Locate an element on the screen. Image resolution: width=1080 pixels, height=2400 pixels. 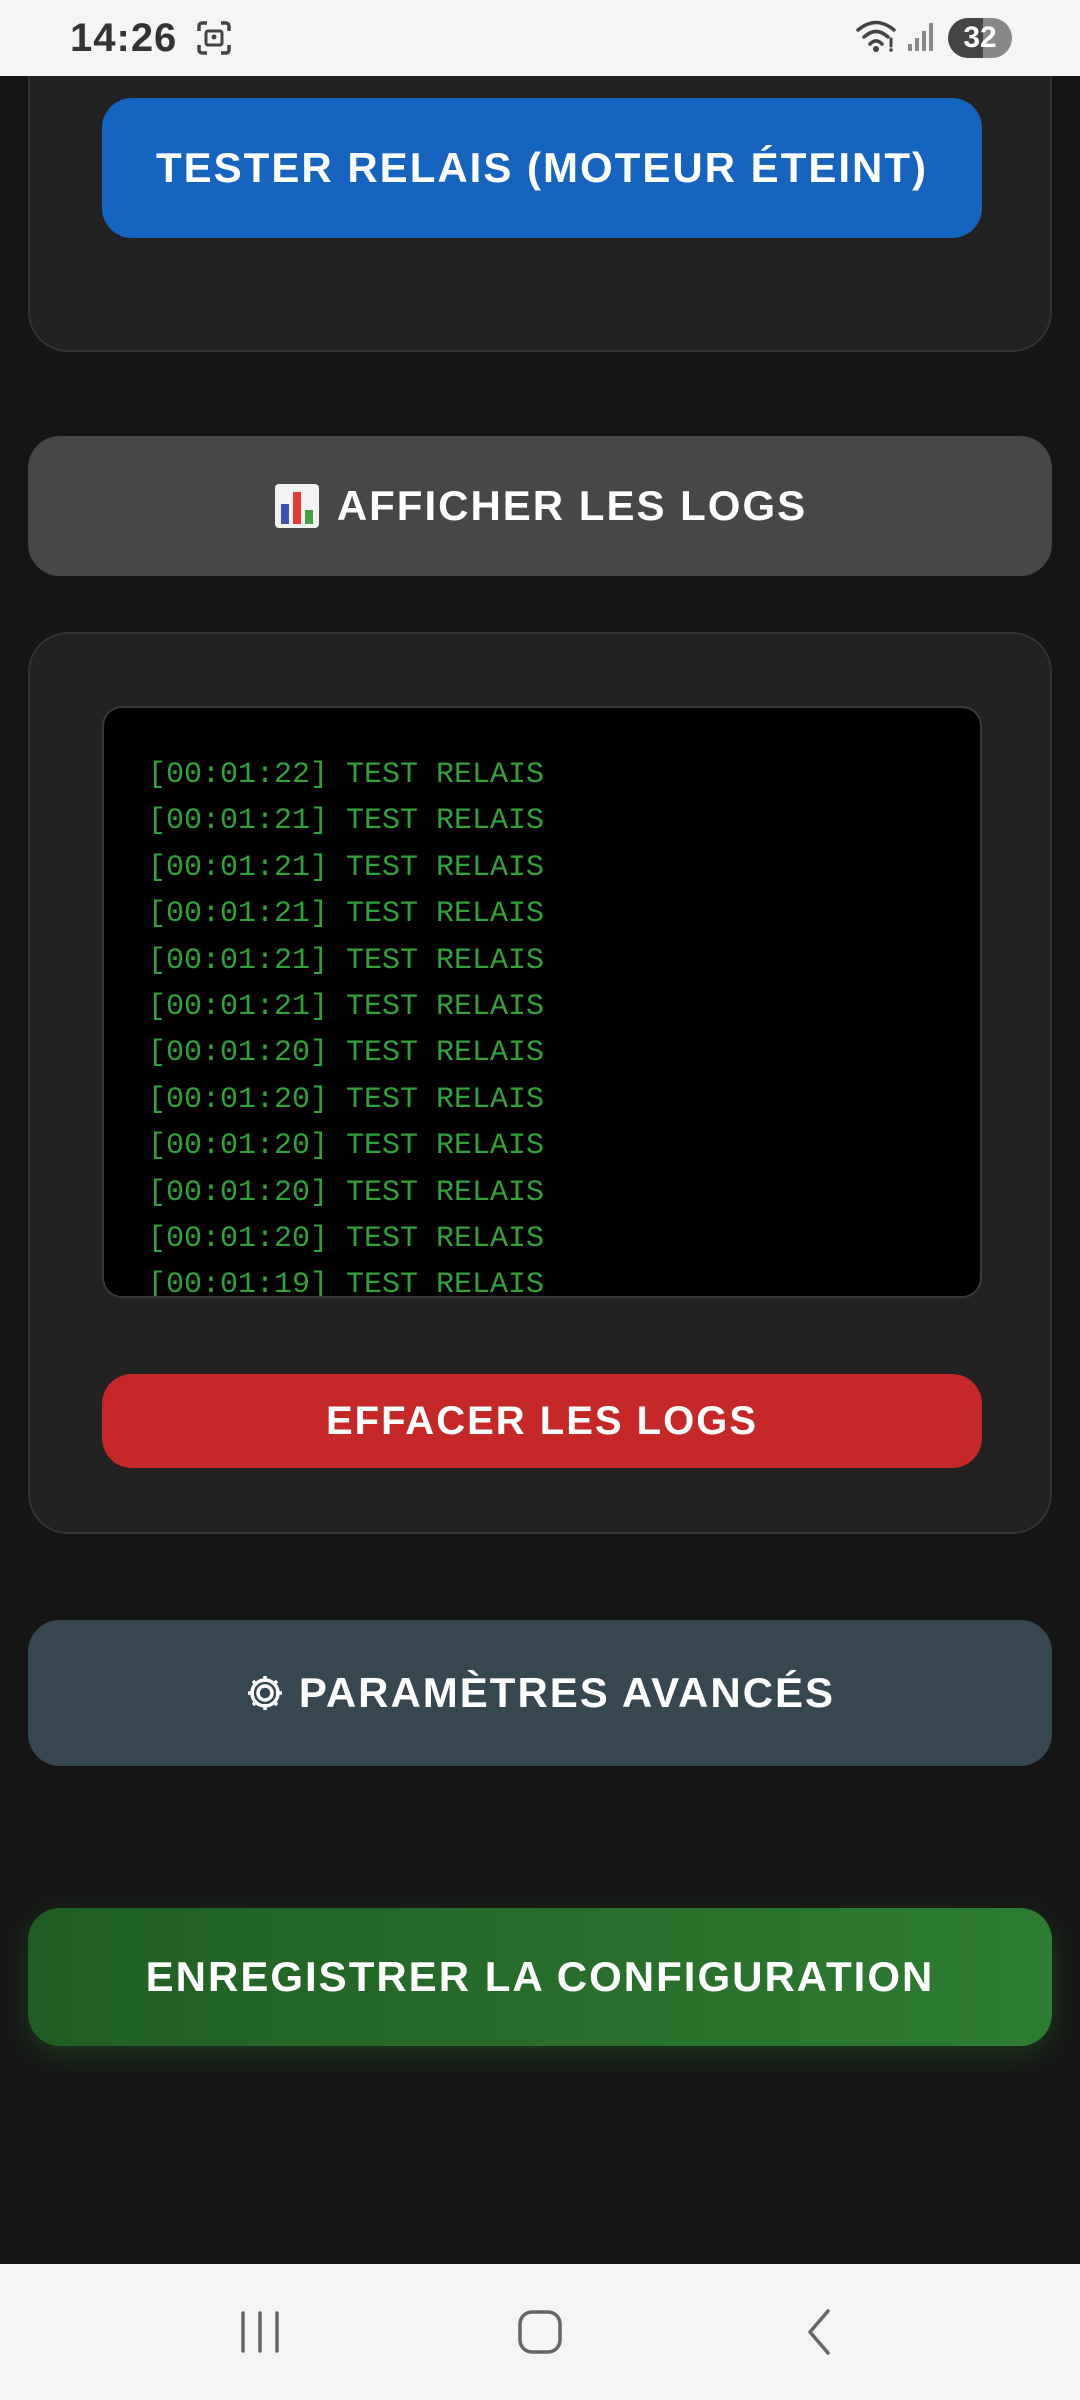
navigation-bar is located at coordinates (540, 2332).